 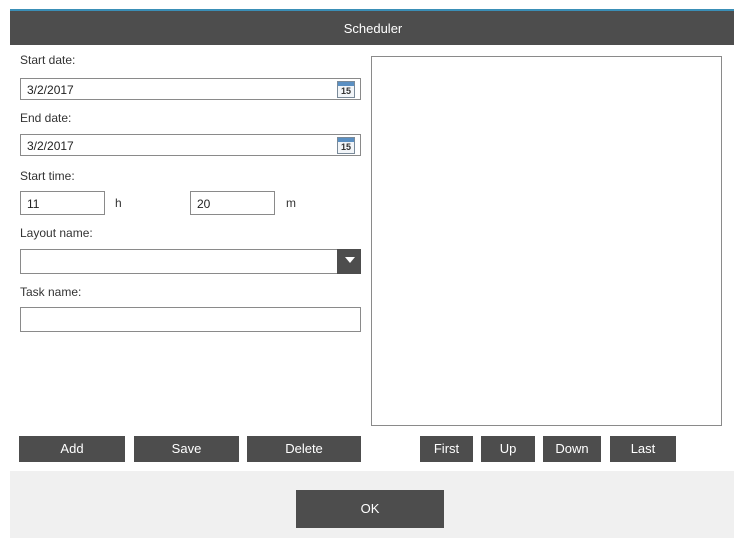 What do you see at coordinates (33, 204) in the screenshot?
I see `hour-value: 11` at bounding box center [33, 204].